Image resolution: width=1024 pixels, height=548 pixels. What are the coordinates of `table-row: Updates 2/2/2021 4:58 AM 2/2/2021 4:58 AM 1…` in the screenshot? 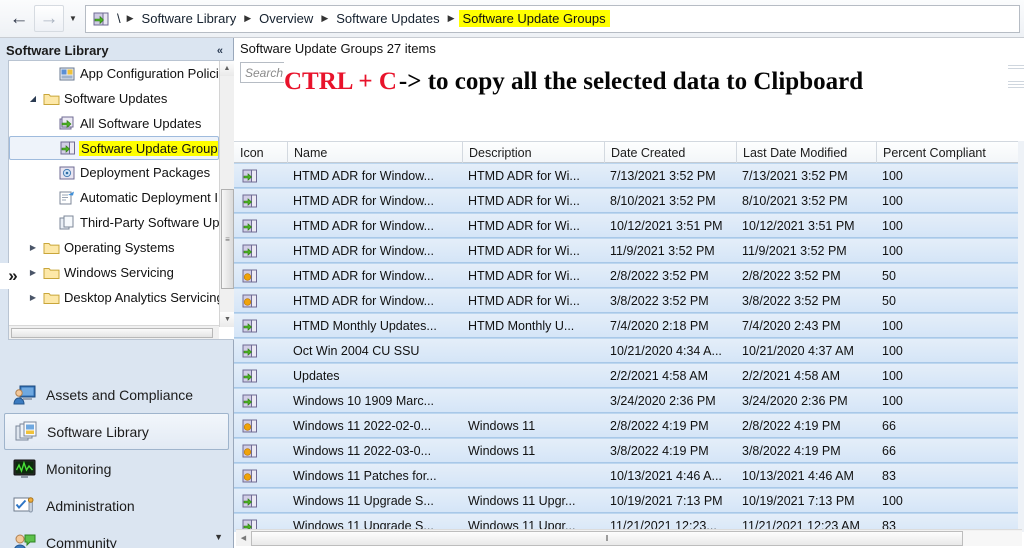 It's located at (629, 375).